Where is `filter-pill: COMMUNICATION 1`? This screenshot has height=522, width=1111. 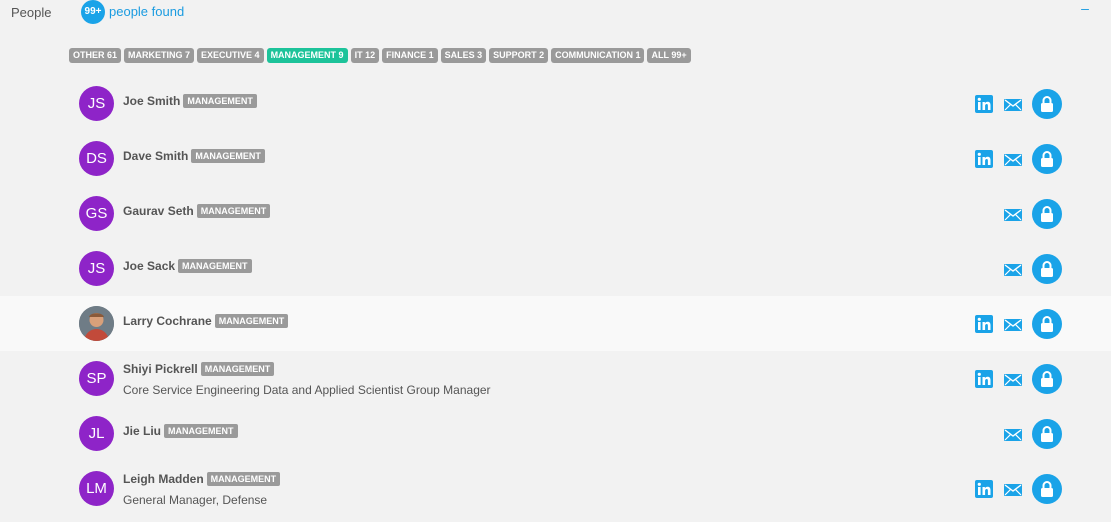
filter-pill: COMMUNICATION 1 is located at coordinates (598, 55).